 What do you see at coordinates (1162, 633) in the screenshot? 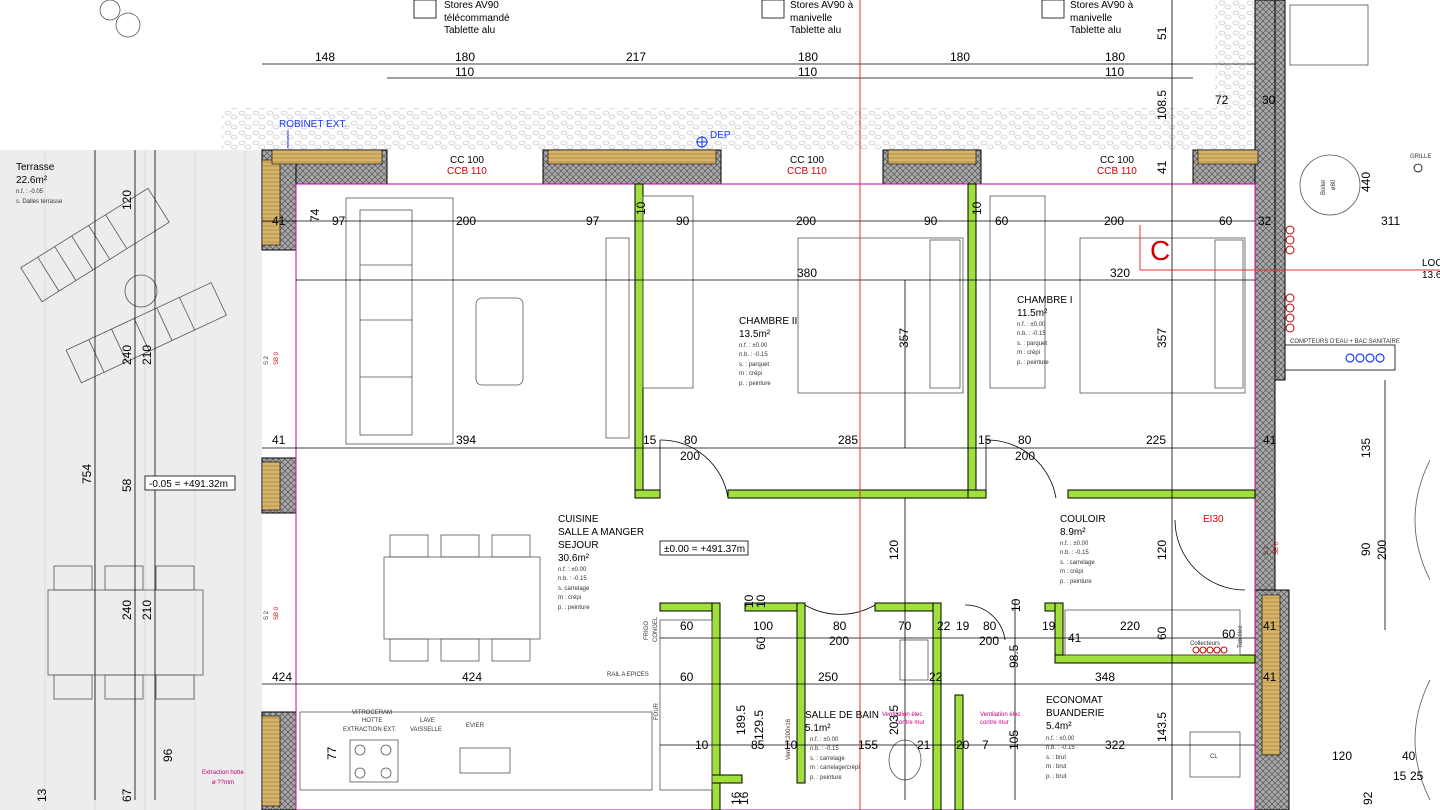
I see `dim-60e: 60` at bounding box center [1162, 633].